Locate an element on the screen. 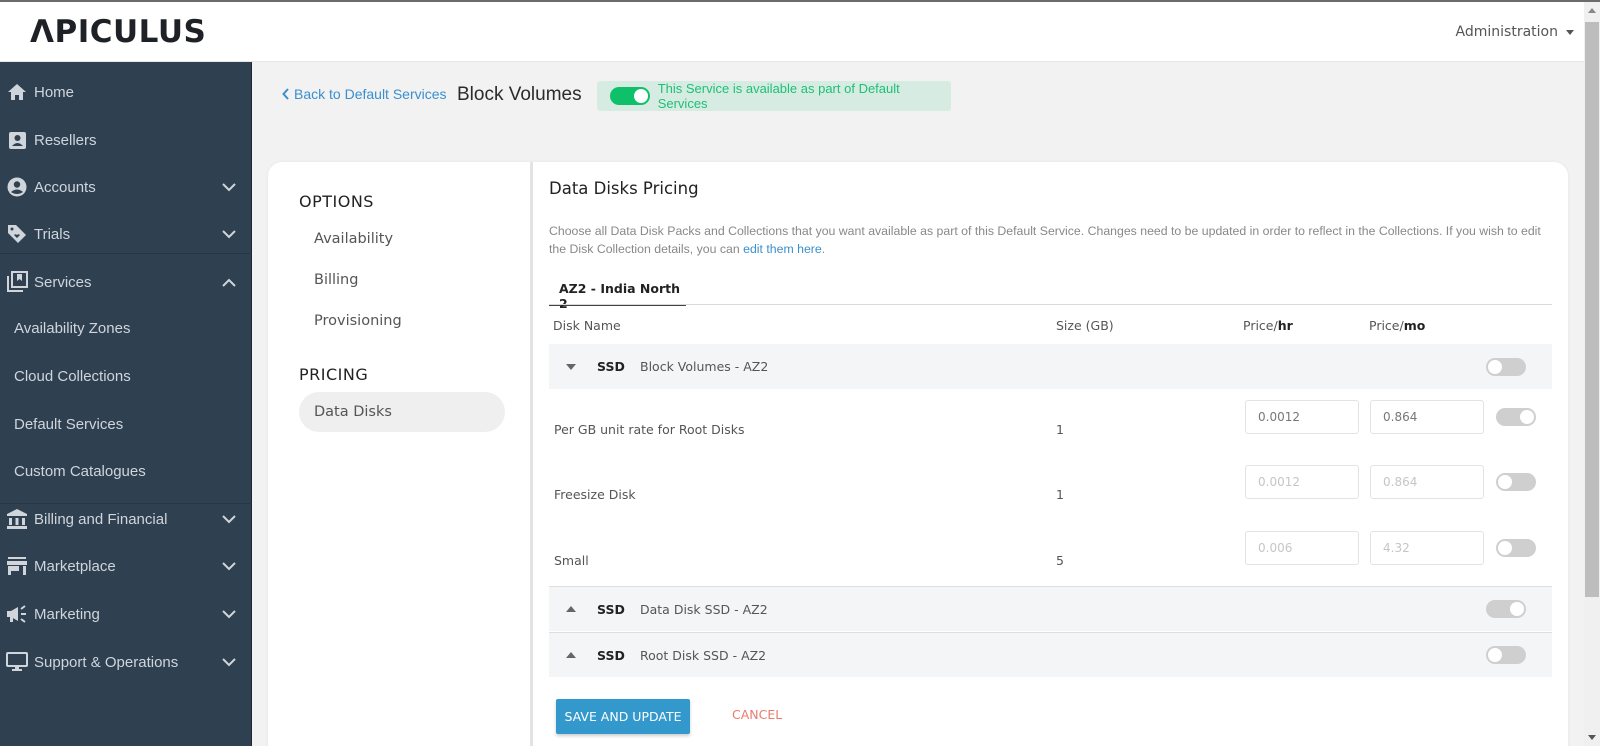 The width and height of the screenshot is (1600, 746). page-scrollbar is located at coordinates (1592, 374).